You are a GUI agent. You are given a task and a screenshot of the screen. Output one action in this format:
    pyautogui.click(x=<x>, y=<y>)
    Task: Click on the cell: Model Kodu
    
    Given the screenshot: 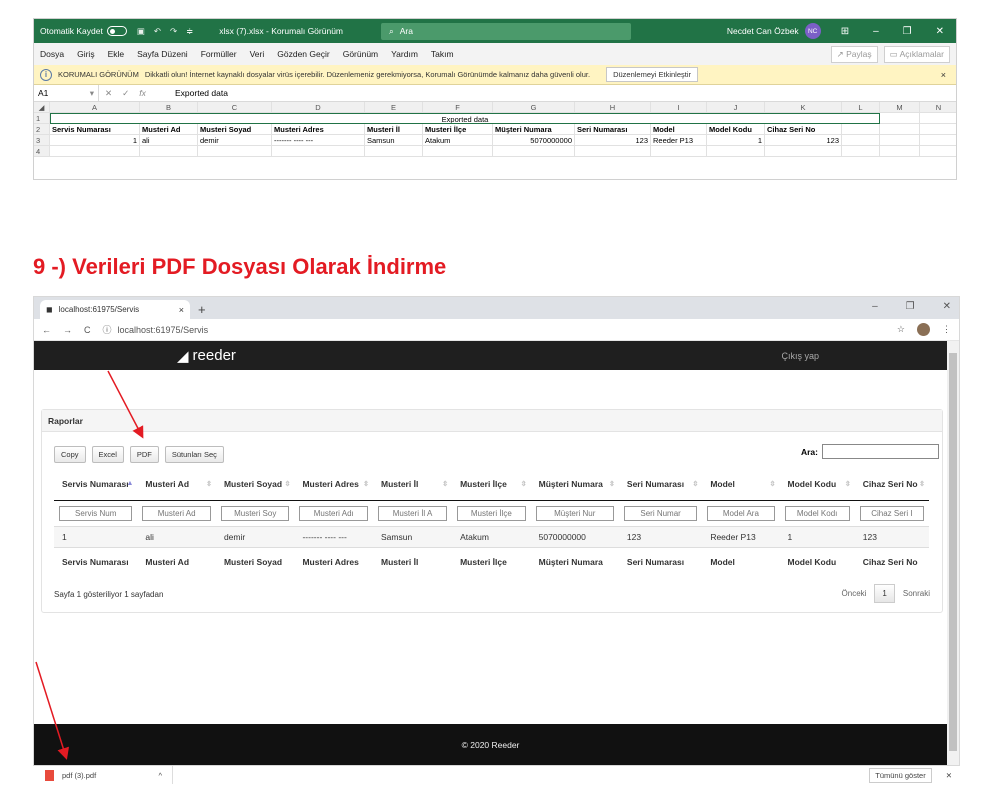 What is the action you would take?
    pyautogui.click(x=736, y=129)
    